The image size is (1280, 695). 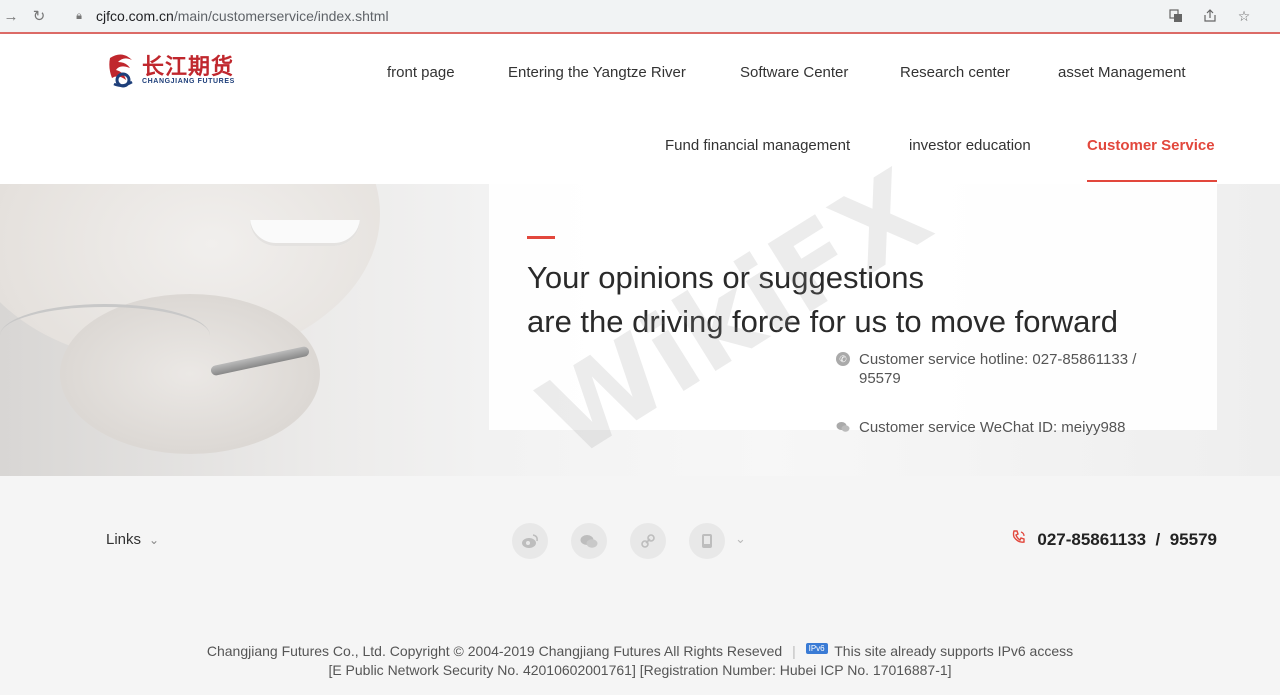 What do you see at coordinates (955, 72) in the screenshot?
I see `nav-research-center: Research center` at bounding box center [955, 72].